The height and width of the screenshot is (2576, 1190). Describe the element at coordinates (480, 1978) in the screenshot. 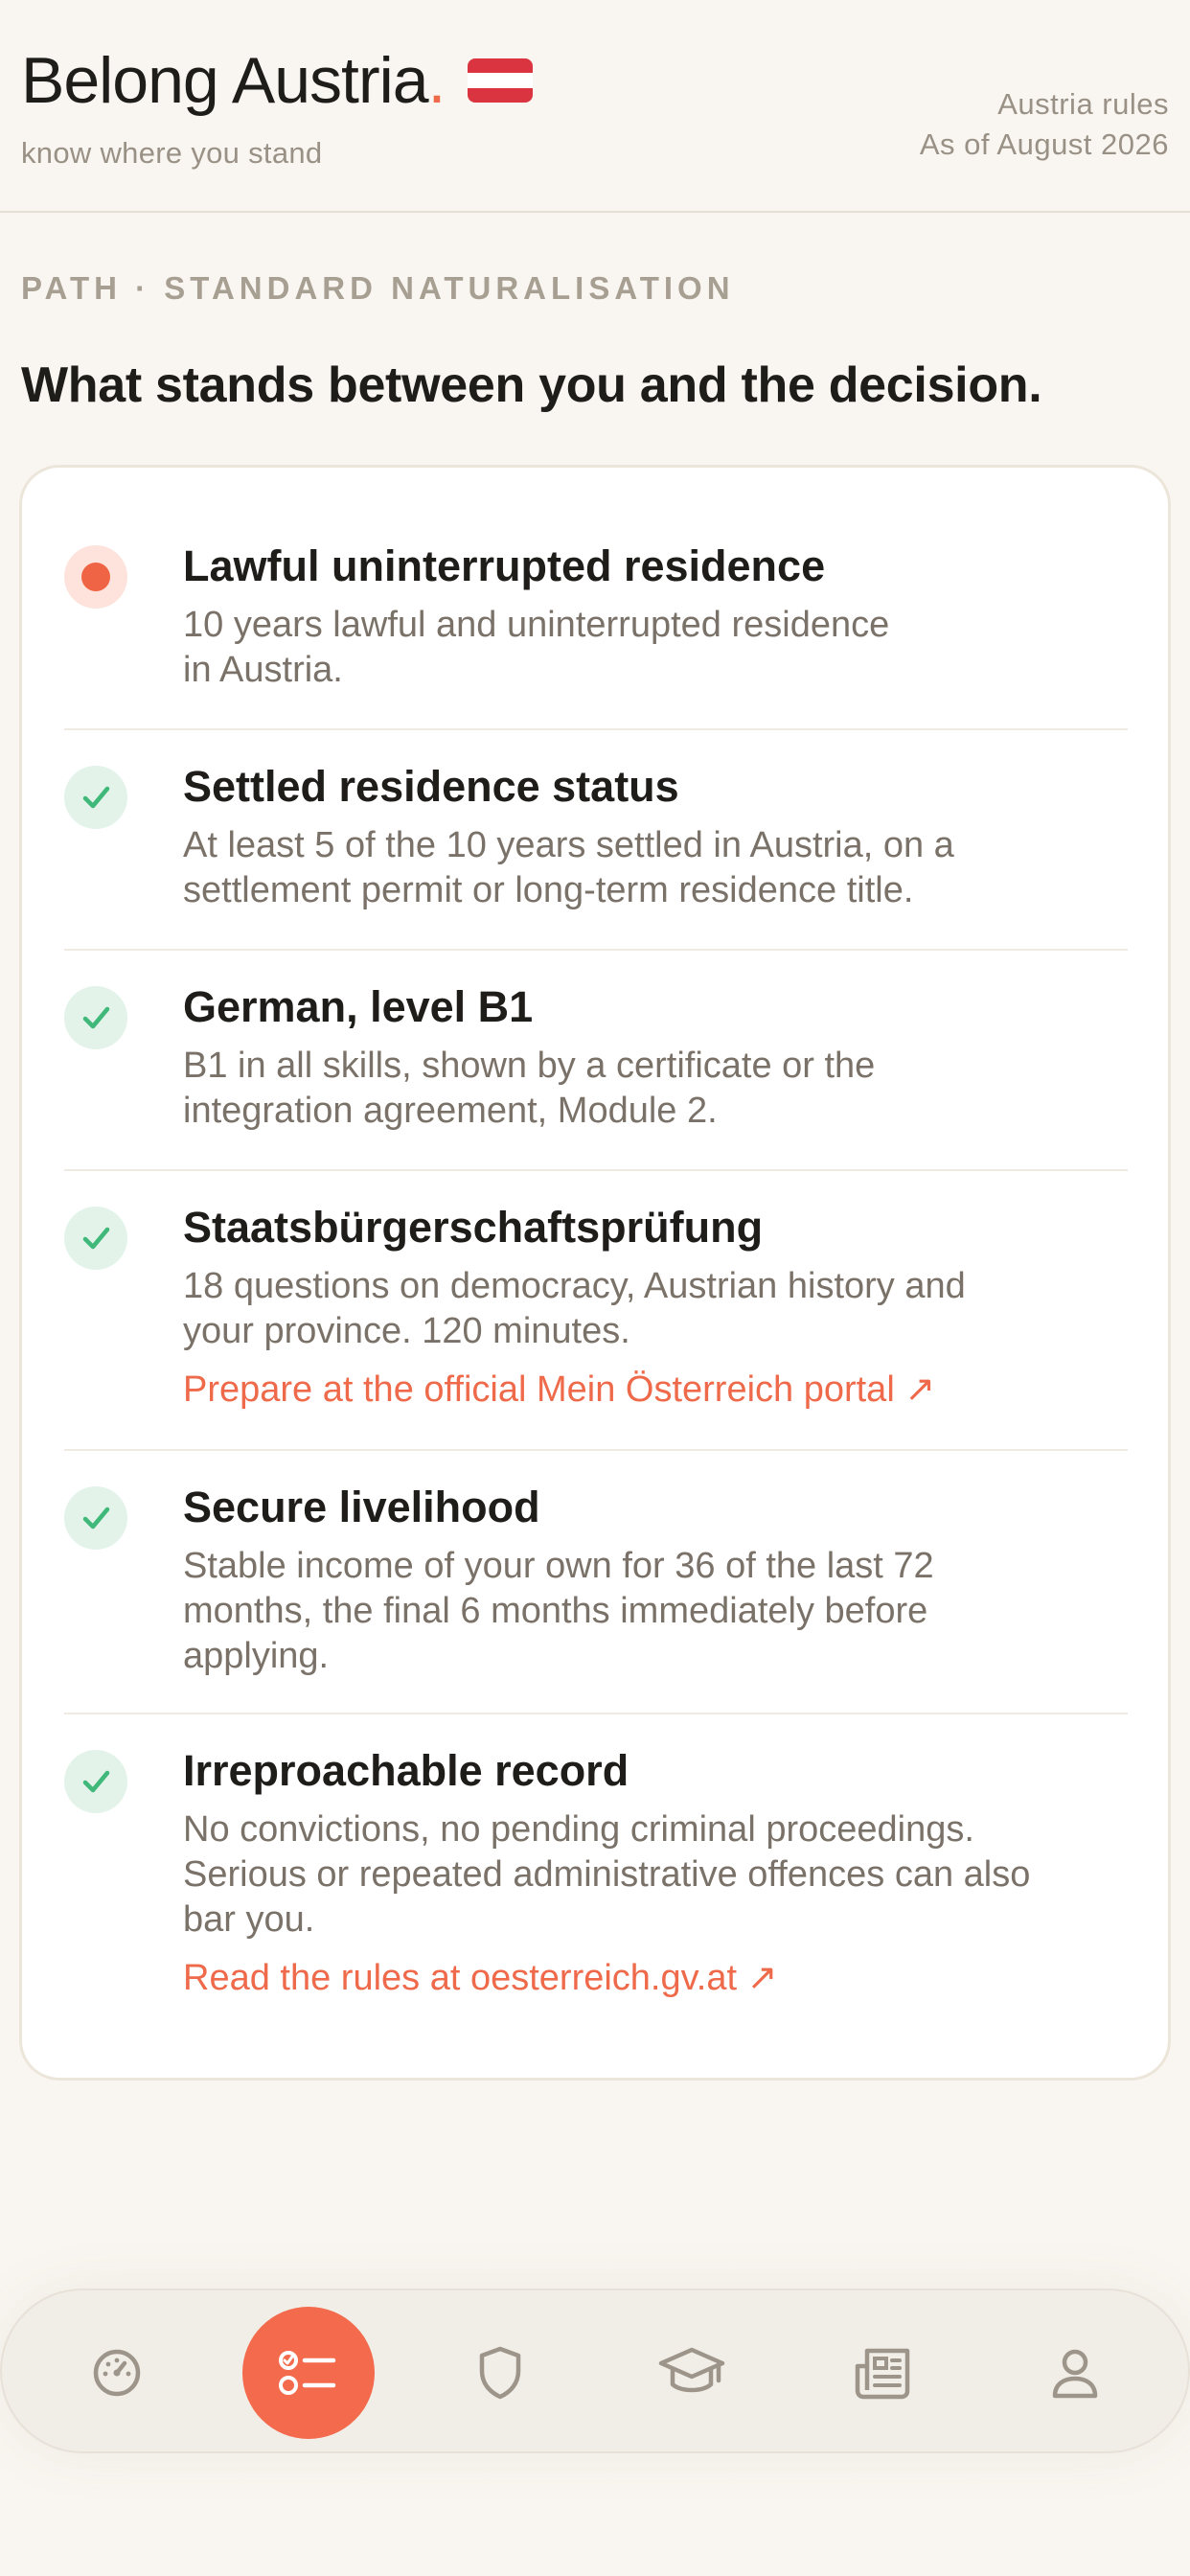

I see `oesterreich-gv-rules-link: Read the rules at oesterreich.gv.at ↗` at that location.